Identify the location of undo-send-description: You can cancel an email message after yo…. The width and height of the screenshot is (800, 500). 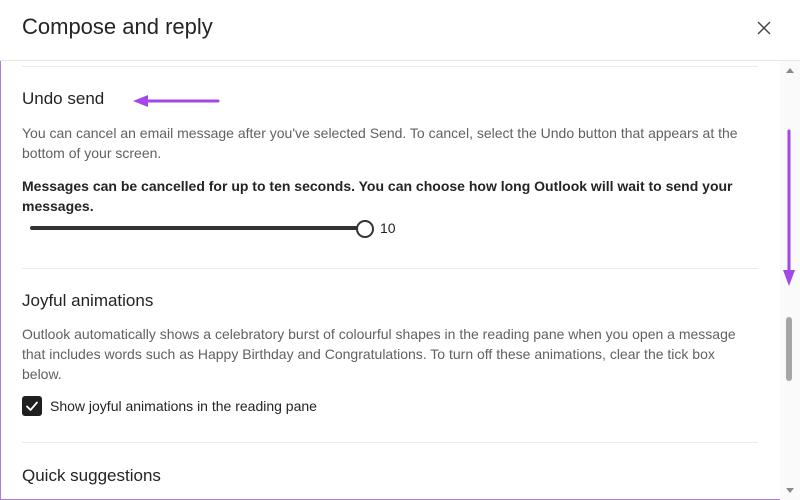
(380, 143).